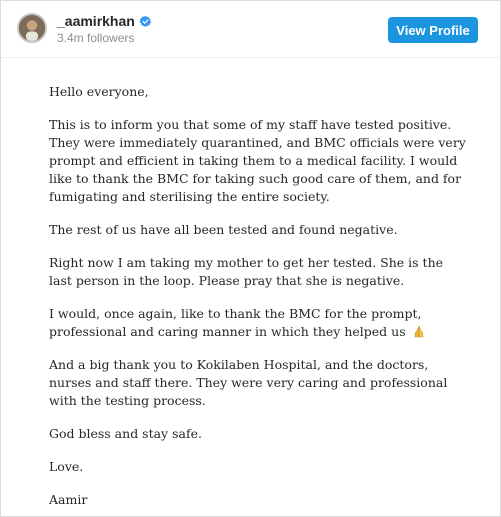 The width and height of the screenshot is (501, 517). Describe the element at coordinates (419, 331) in the screenshot. I see `folded-hands-icon` at that location.